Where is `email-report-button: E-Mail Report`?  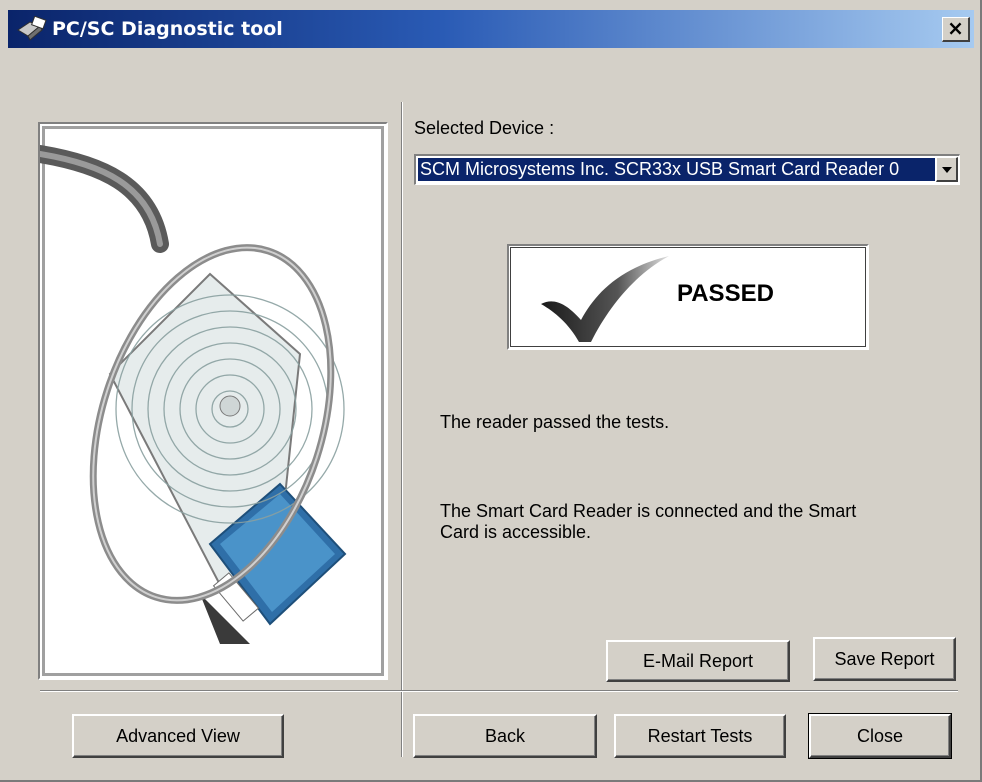
email-report-button: E-Mail Report is located at coordinates (698, 661).